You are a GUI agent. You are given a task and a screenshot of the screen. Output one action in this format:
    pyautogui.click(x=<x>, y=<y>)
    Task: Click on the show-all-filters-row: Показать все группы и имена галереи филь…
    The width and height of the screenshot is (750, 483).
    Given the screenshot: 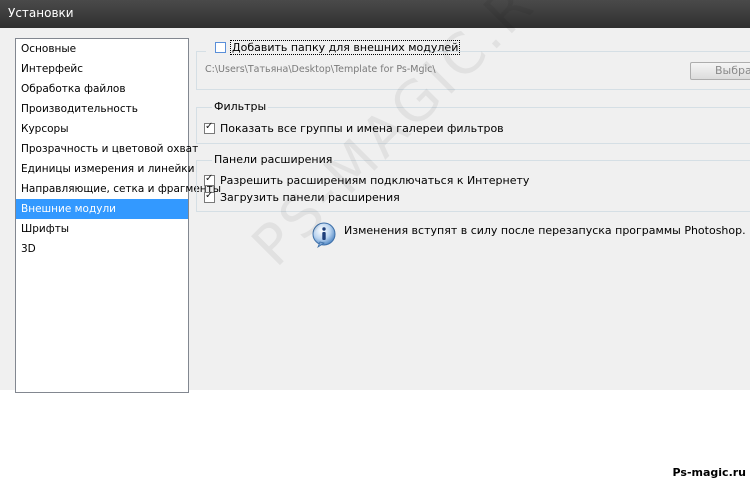 What is the action you would take?
    pyautogui.click(x=354, y=128)
    